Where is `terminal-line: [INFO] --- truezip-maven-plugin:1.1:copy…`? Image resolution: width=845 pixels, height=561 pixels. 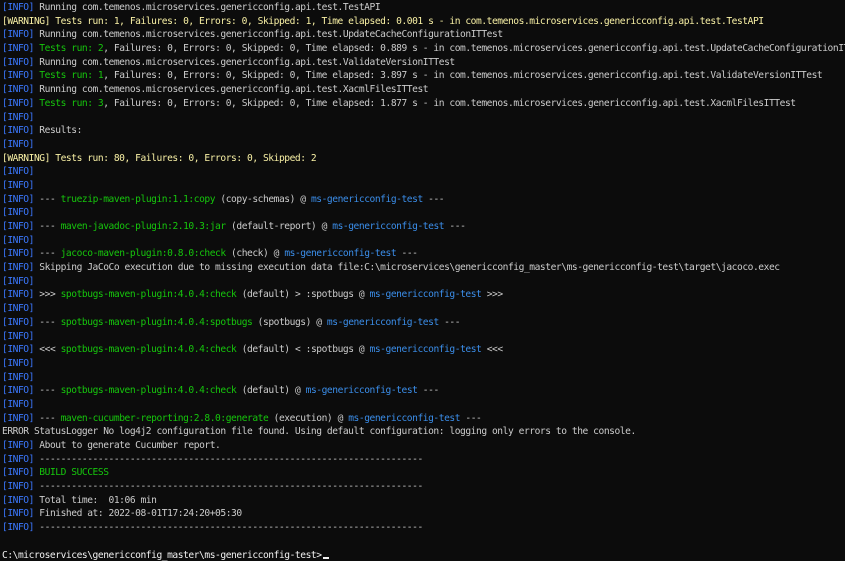
terminal-line: [INFO] --- truezip-maven-plugin:1.1:copy… is located at coordinates (422, 200).